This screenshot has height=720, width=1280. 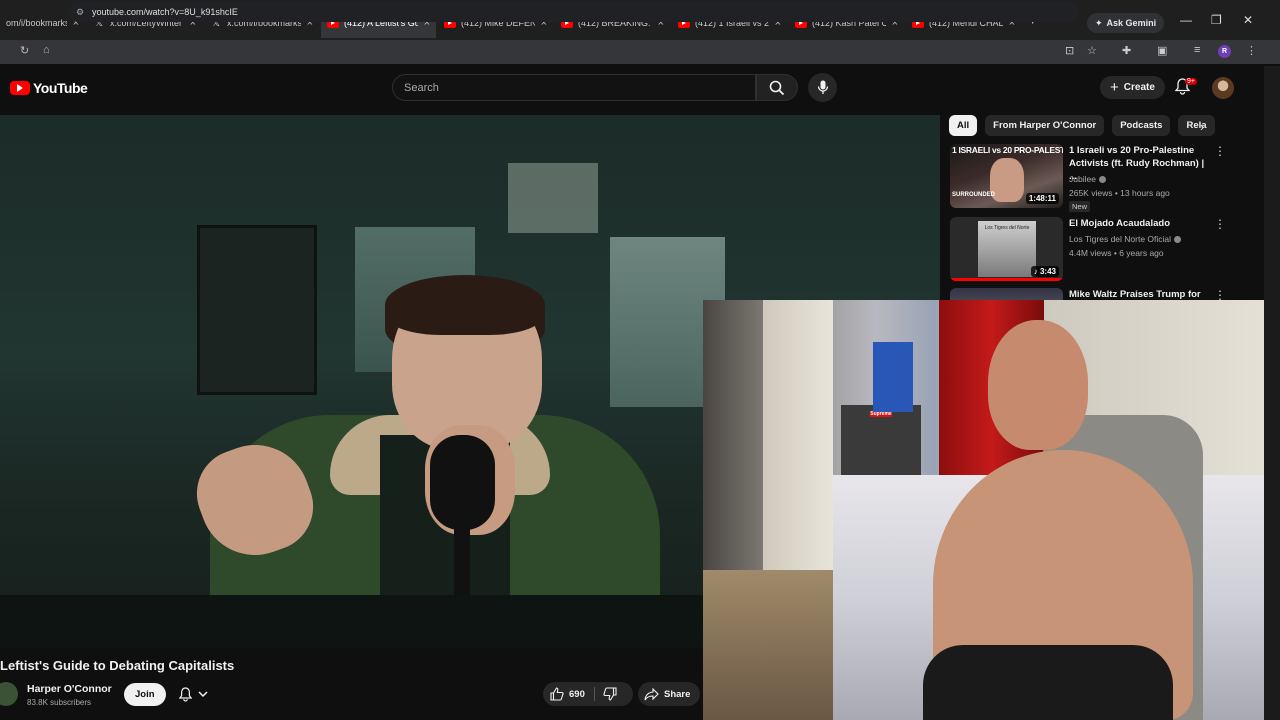 What do you see at coordinates (465, 305) in the screenshot?
I see `video-speaker-hair-top` at bounding box center [465, 305].